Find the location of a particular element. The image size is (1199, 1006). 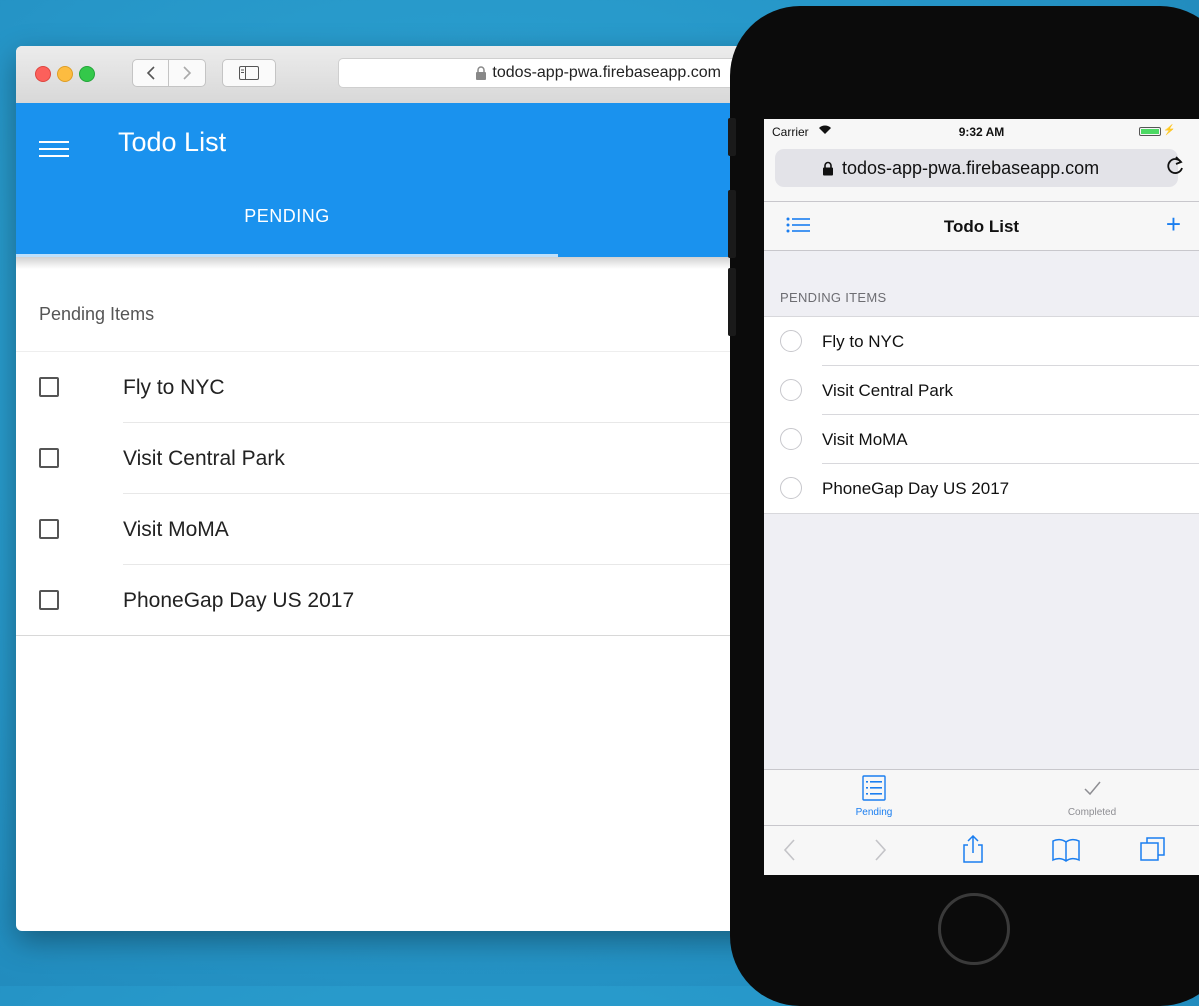

tab-pending: PENDING is located at coordinates (287, 216).